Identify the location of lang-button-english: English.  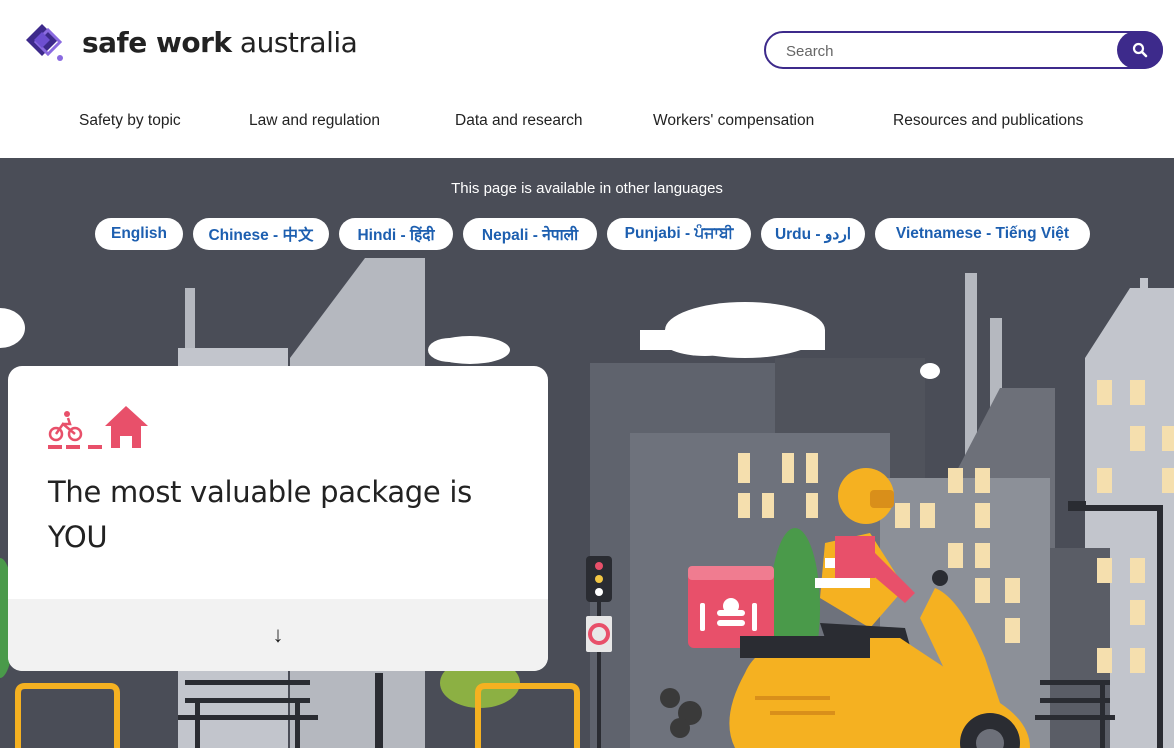
(139, 234).